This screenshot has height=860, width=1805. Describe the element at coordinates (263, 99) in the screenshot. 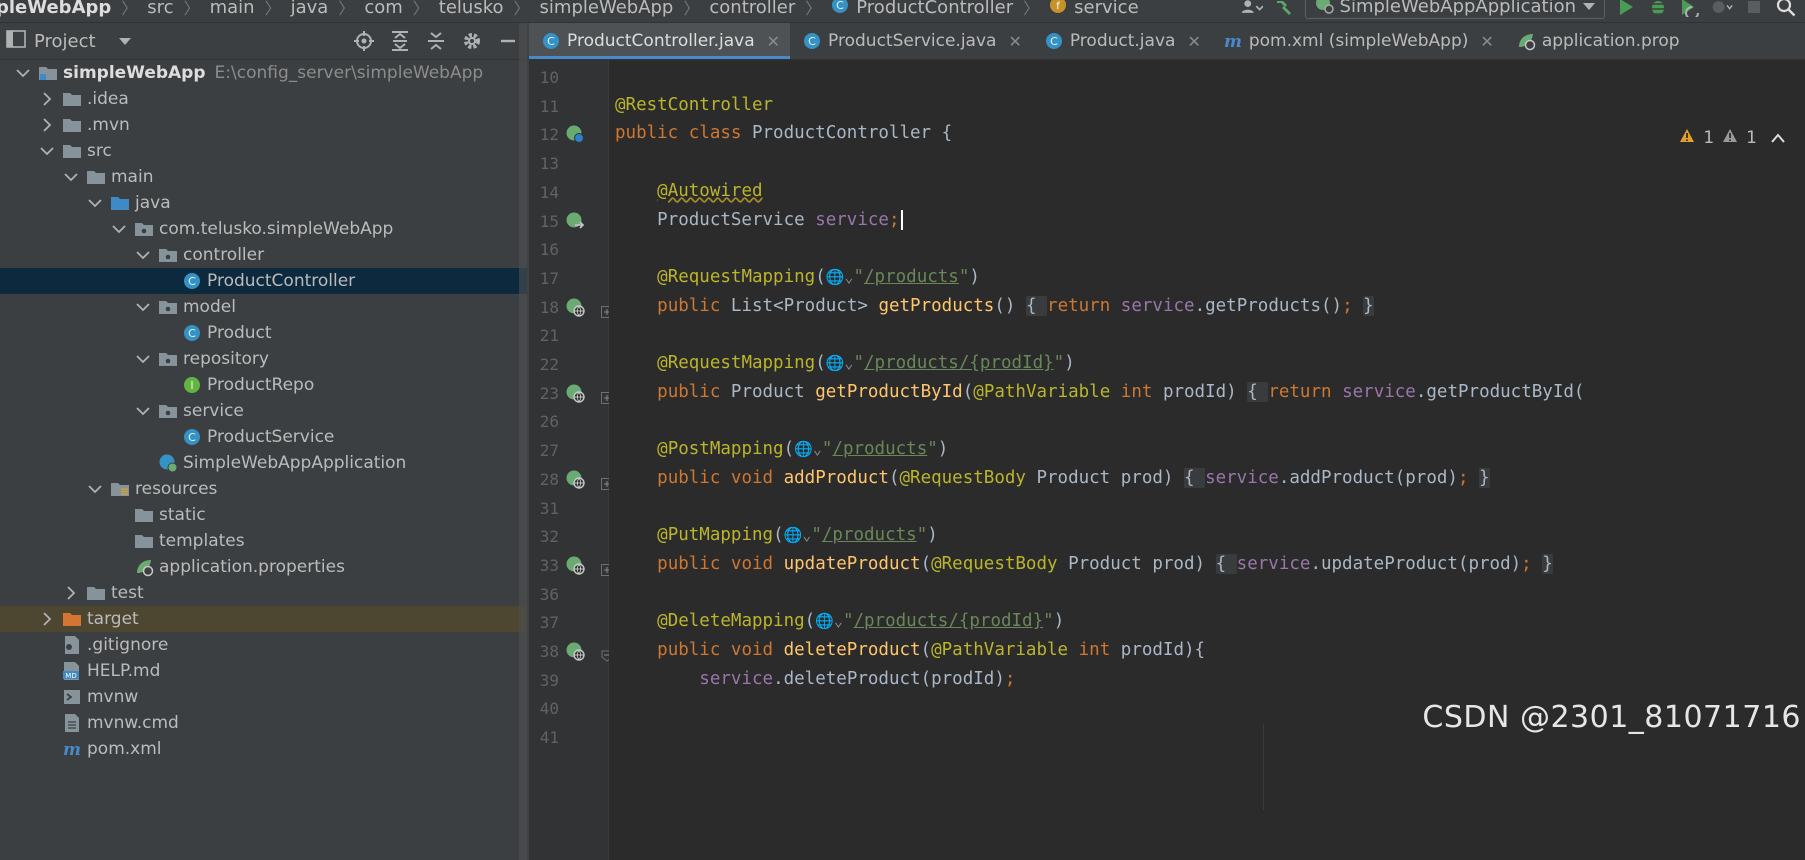

I see `tree-item-idea: .idea` at that location.